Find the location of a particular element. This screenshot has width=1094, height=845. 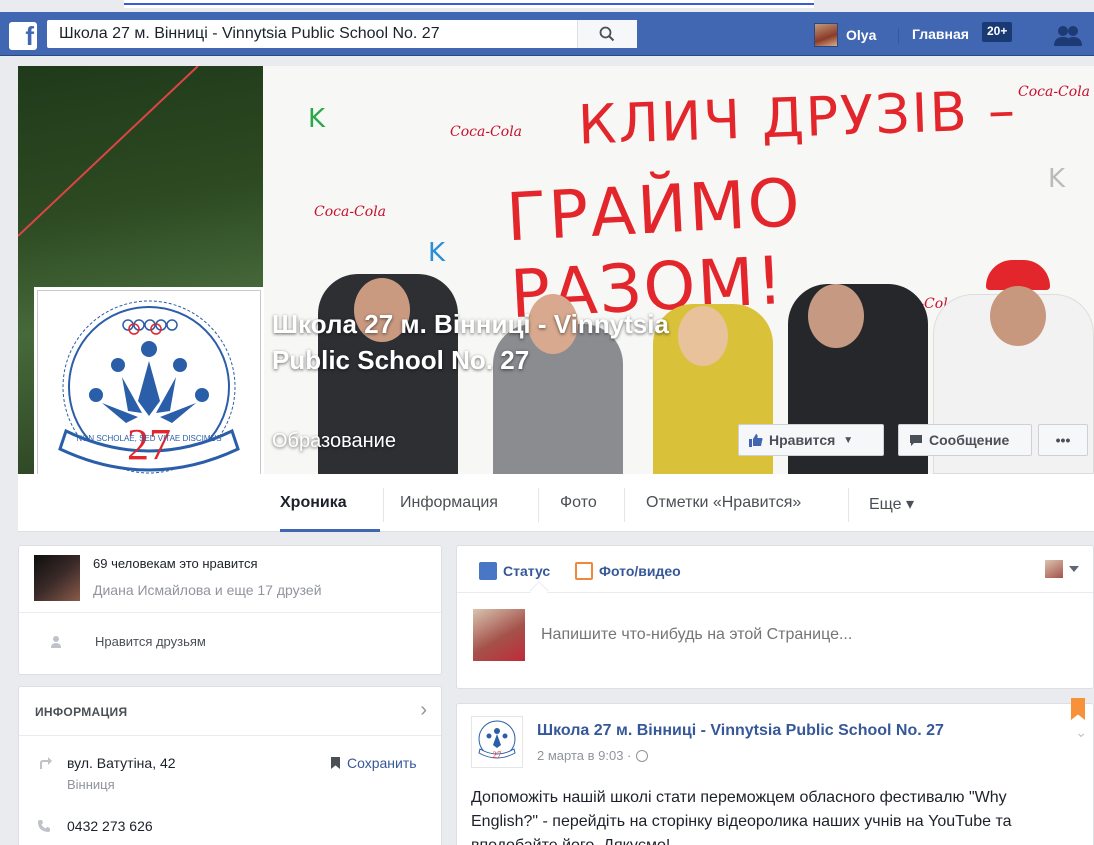

composer-input is located at coordinates (801, 635).